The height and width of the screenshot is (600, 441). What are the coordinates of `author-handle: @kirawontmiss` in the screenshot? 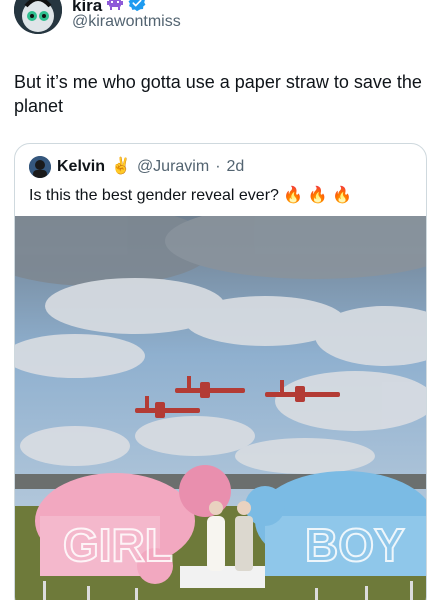 It's located at (126, 22).